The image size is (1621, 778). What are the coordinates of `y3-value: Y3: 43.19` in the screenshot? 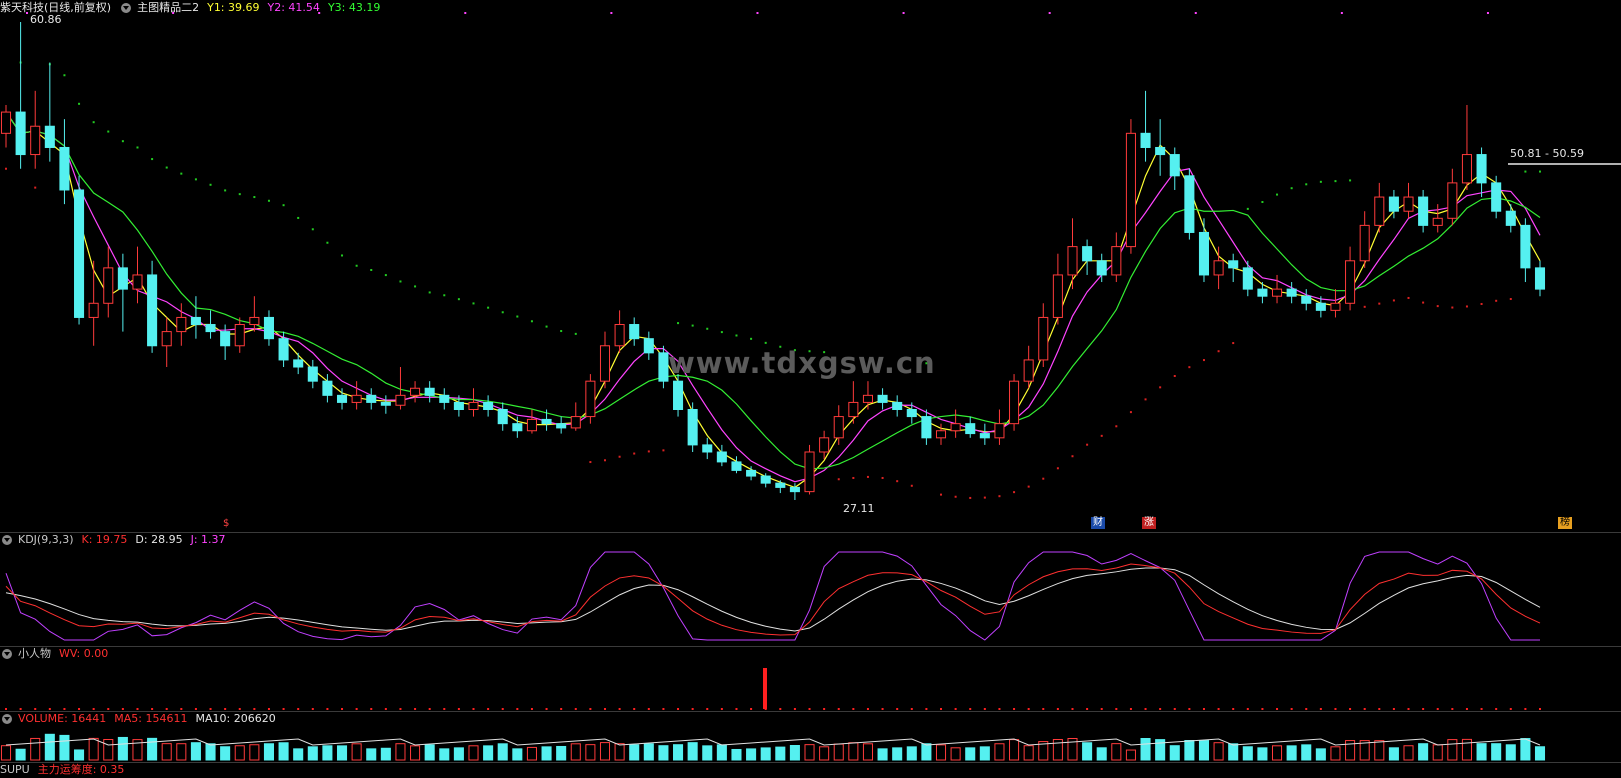 It's located at (354, 7).